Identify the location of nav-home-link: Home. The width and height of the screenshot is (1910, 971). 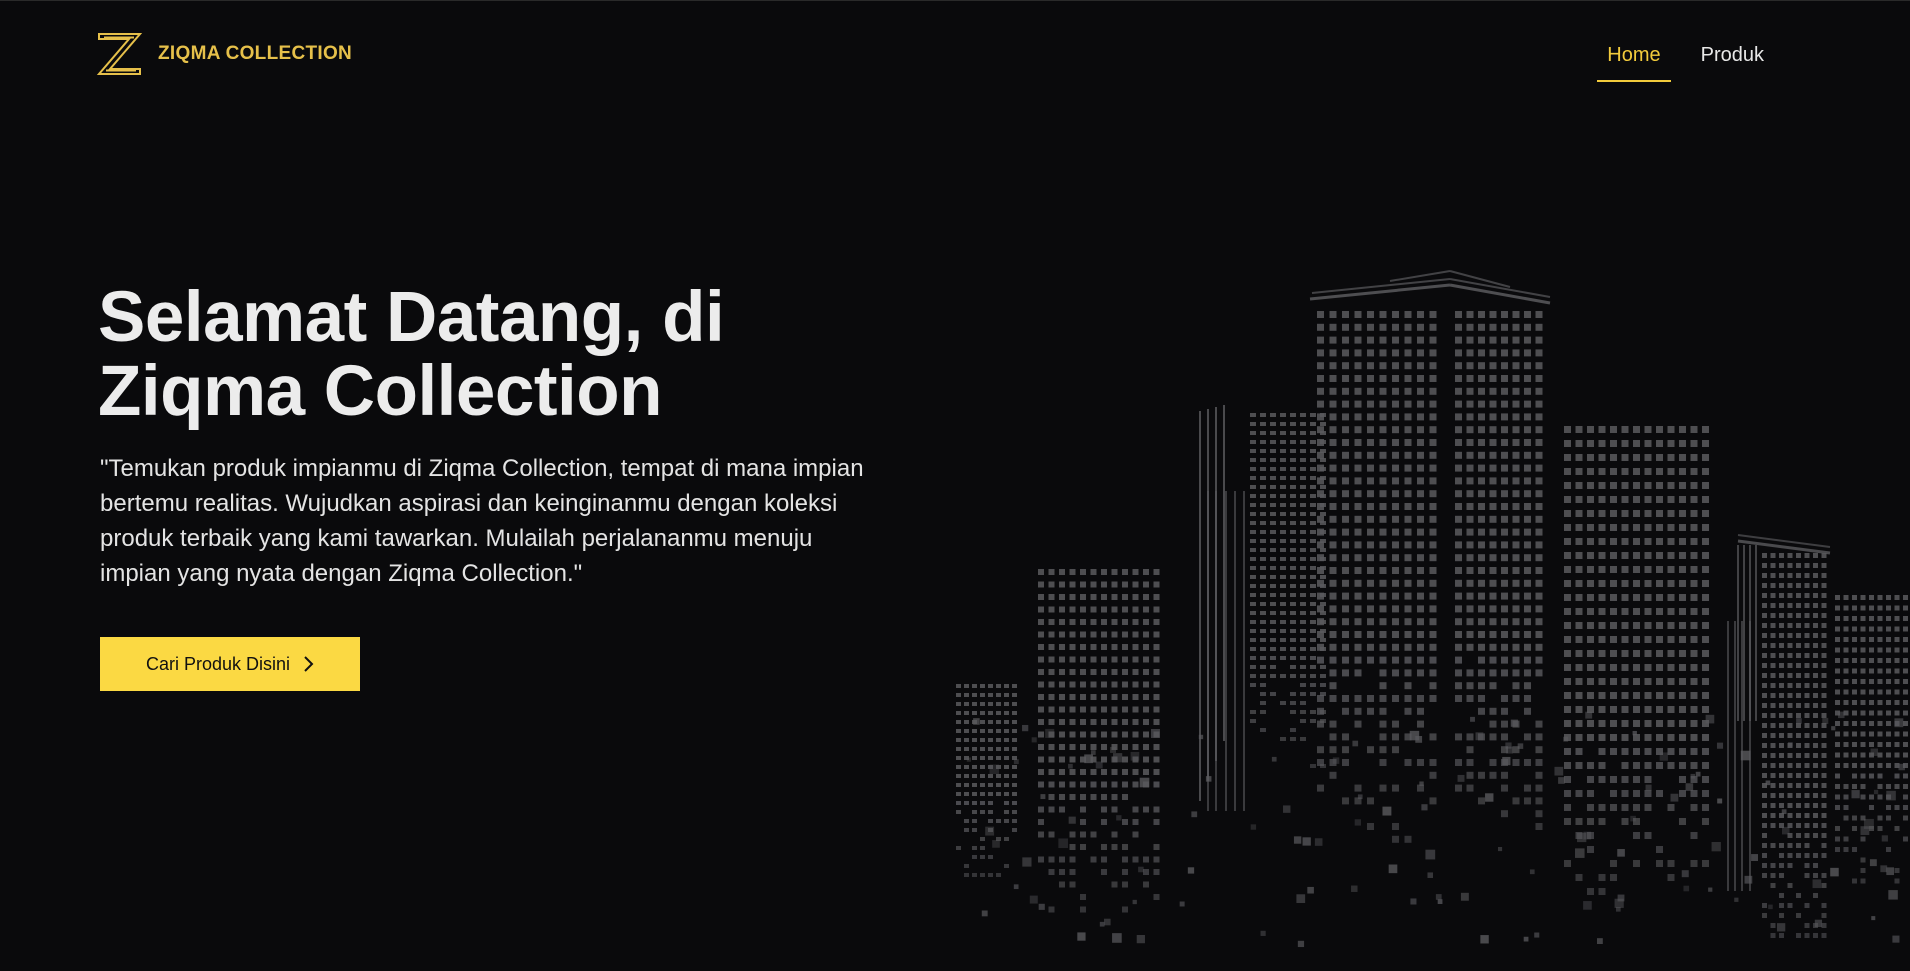
(1634, 60).